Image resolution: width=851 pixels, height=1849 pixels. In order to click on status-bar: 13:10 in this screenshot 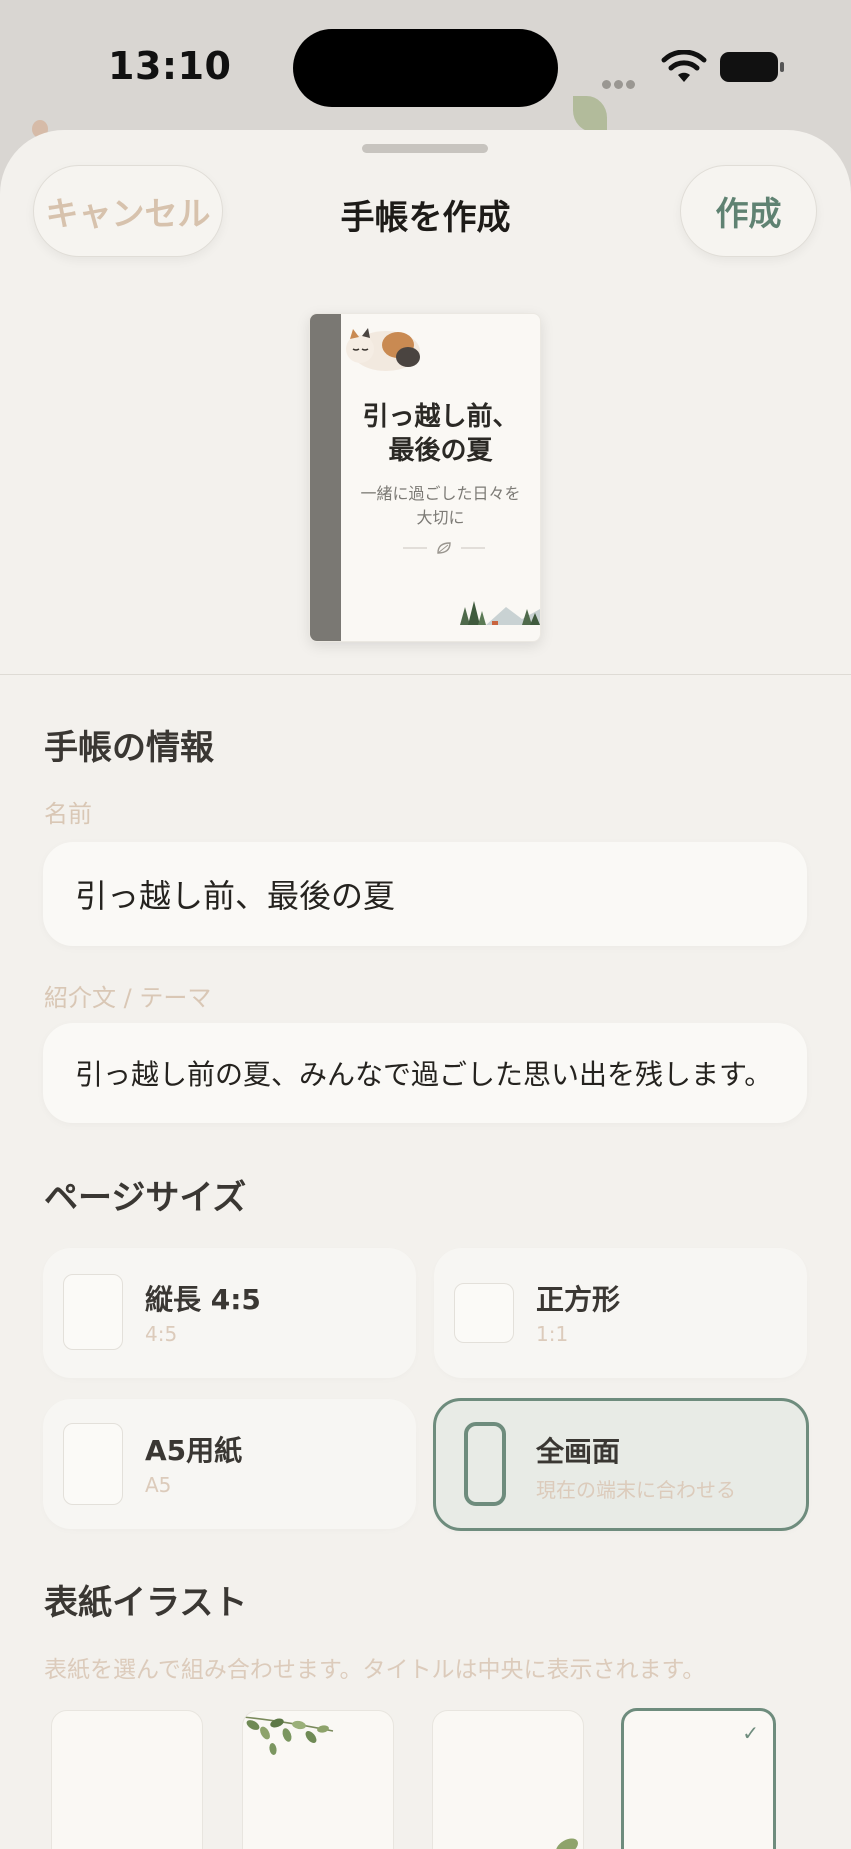, I will do `click(425, 69)`.